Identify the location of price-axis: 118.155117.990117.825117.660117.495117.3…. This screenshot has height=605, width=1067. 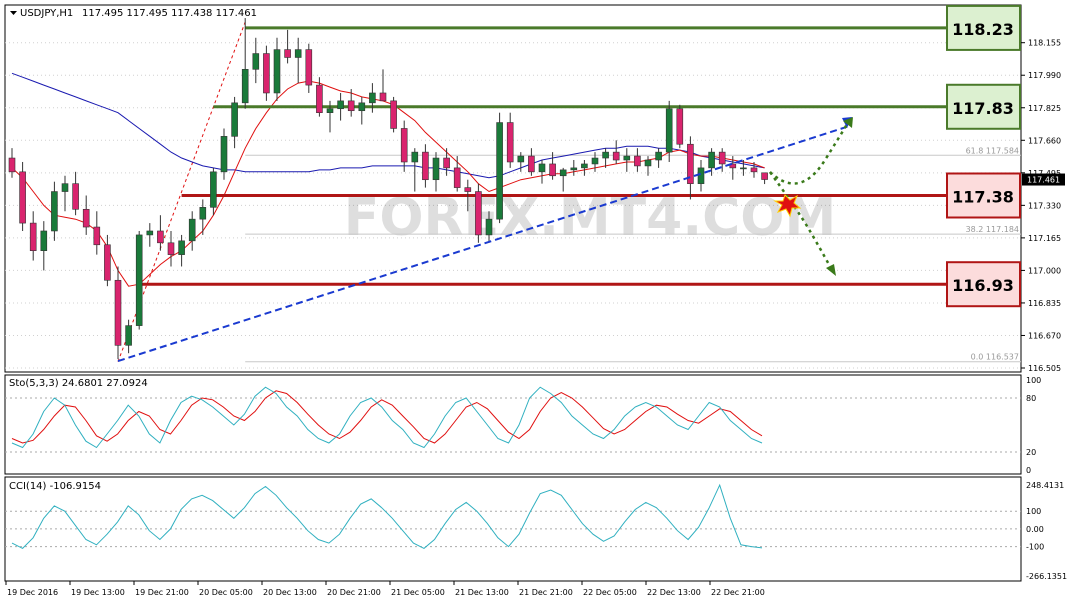
(1043, 206).